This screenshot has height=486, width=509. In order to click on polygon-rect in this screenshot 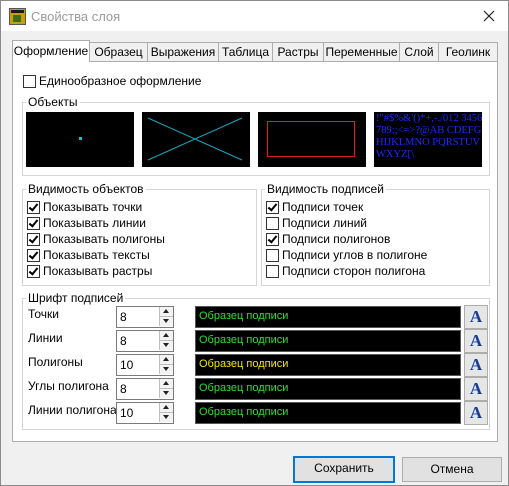, I will do `click(311, 139)`.